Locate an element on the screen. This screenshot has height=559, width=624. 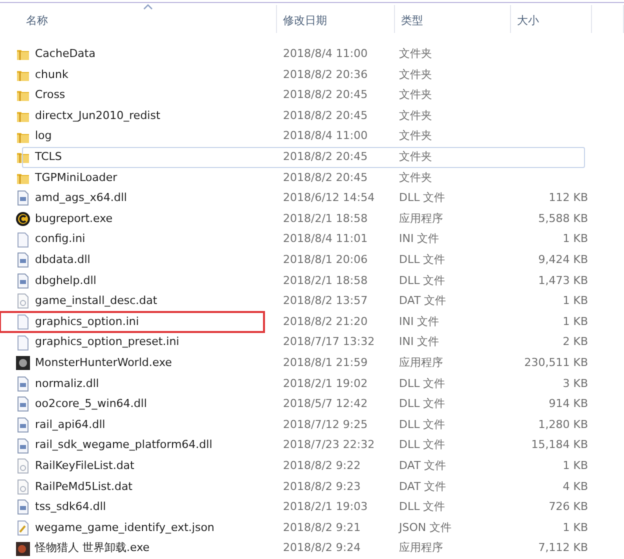
date-cell-text: 2018/8/2 9:22 is located at coordinates (322, 466).